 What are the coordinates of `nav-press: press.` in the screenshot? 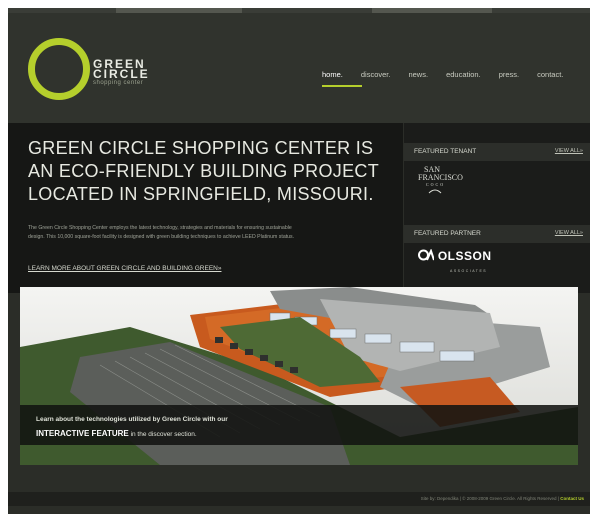 It's located at (509, 74).